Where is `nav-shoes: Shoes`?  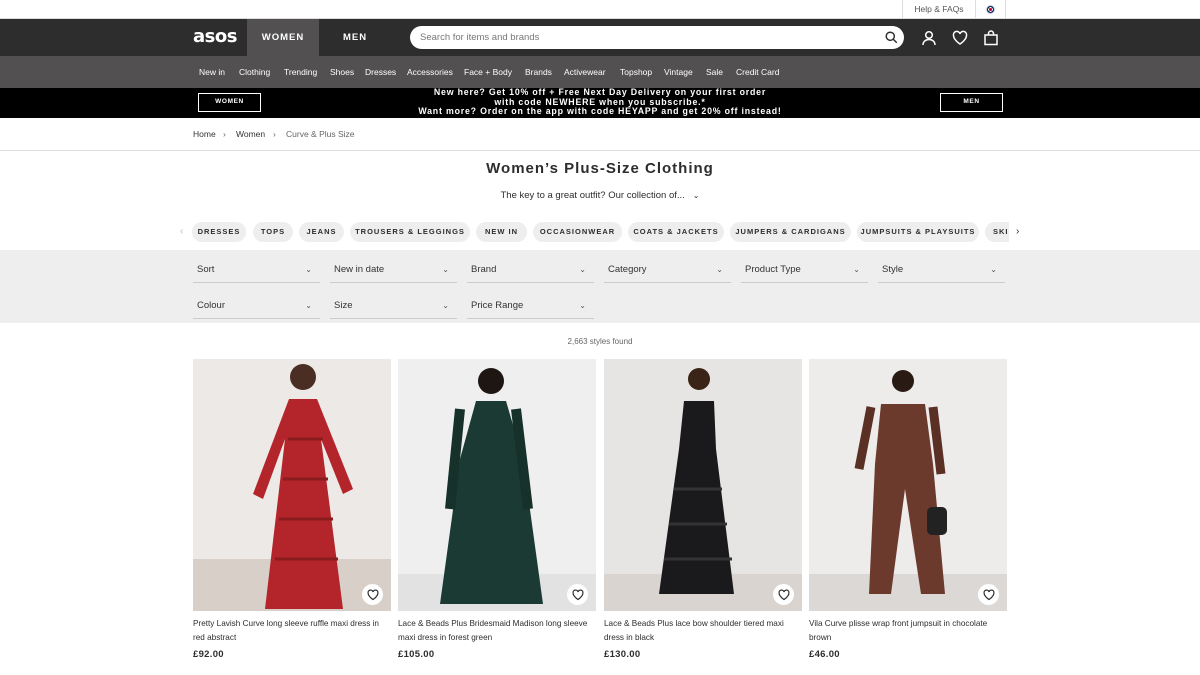
nav-shoes: Shoes is located at coordinates (342, 72).